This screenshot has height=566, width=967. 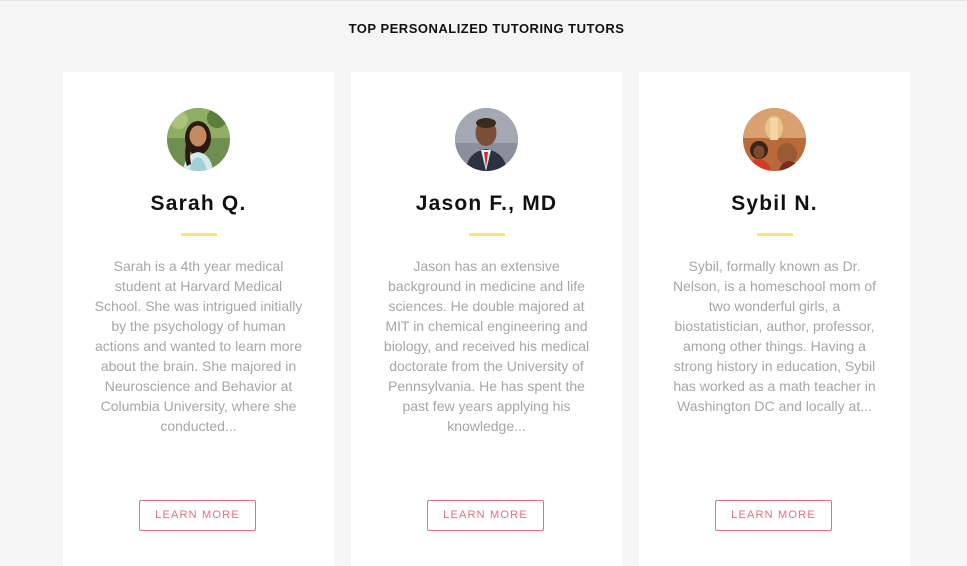 I want to click on top-divider, so click(x=483, y=0).